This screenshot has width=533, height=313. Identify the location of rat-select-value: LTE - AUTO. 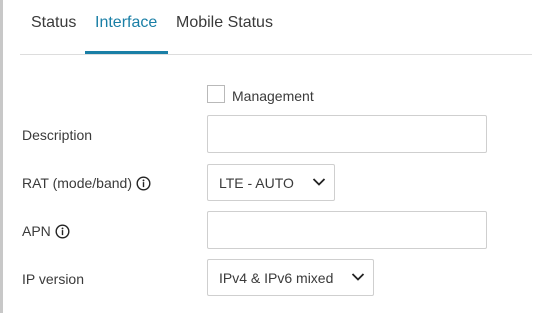
(256, 183).